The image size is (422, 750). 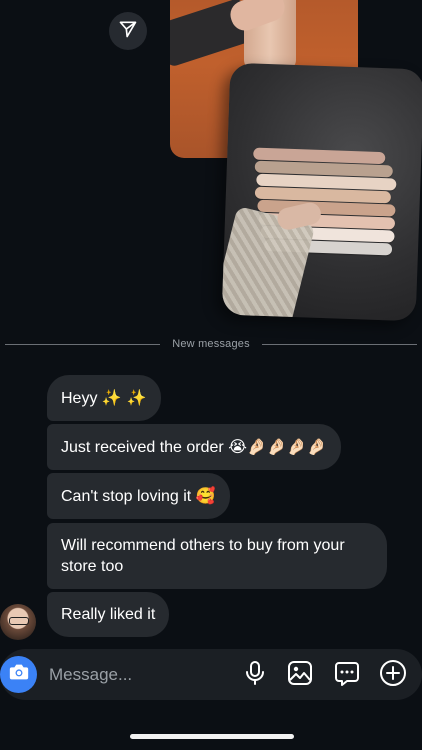 I want to click on divider-line-left, so click(x=83, y=344).